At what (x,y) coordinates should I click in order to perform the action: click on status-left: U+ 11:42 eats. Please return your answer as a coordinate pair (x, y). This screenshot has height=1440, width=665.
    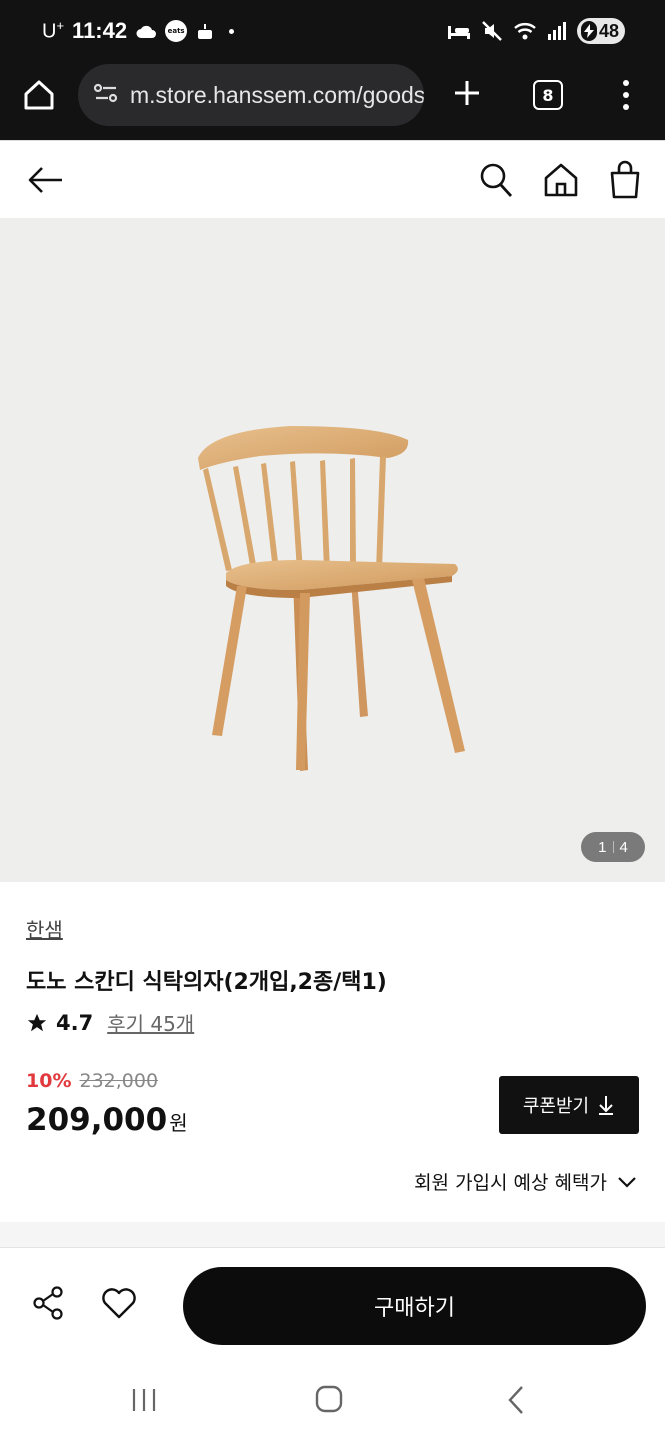
    Looking at the image, I should click on (138, 31).